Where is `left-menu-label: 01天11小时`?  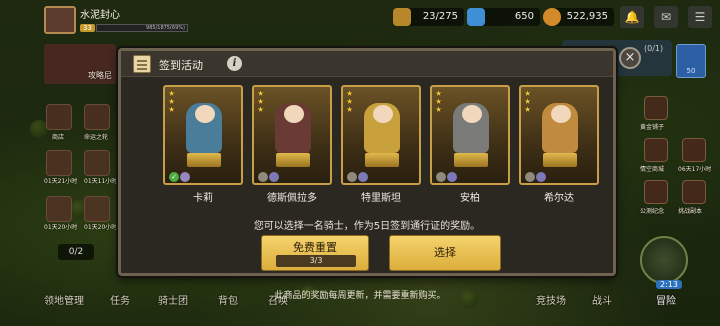
left-menu-label: 01天11小时 is located at coordinates (101, 181).